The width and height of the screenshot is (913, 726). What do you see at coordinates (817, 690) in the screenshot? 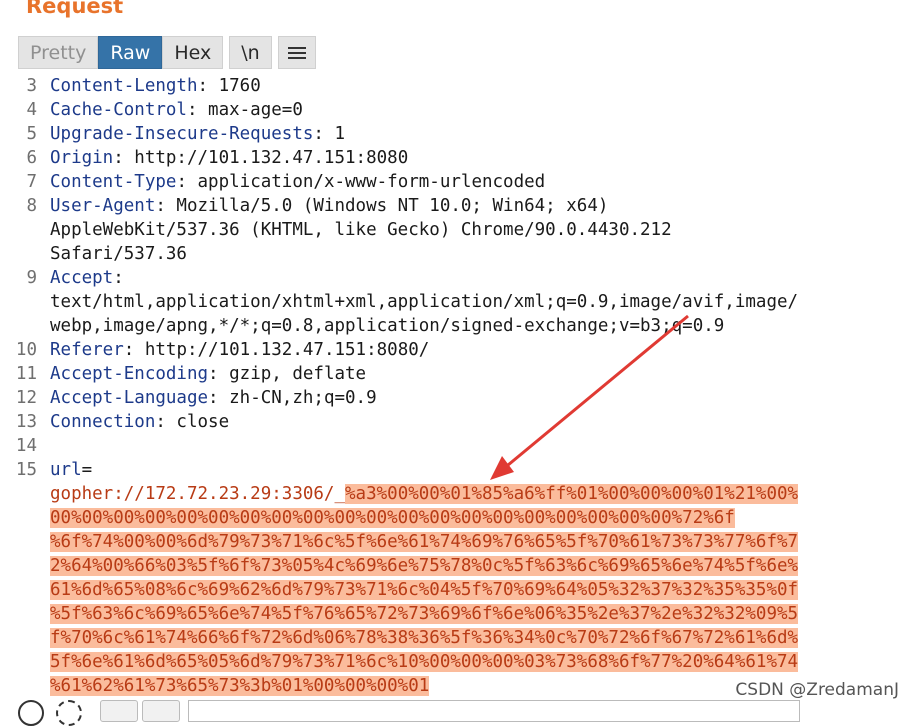
I see `watermark: CSDN @ZredamanJ` at bounding box center [817, 690].